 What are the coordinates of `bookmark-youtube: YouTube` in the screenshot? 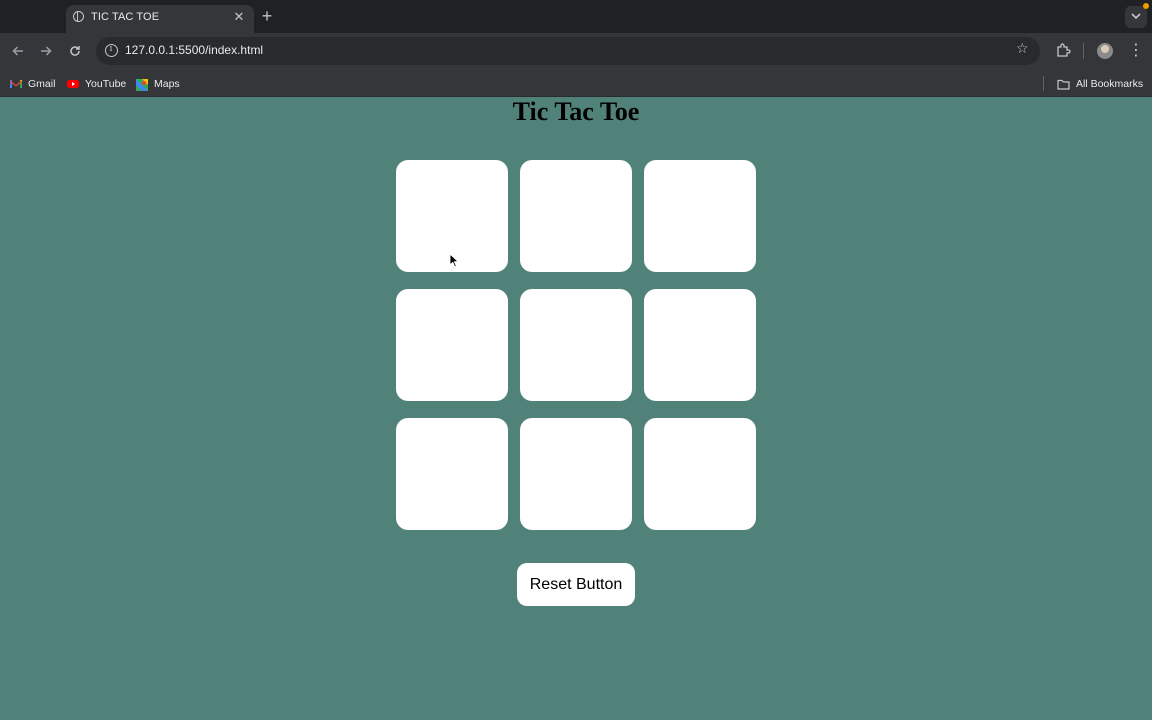 It's located at (96, 84).